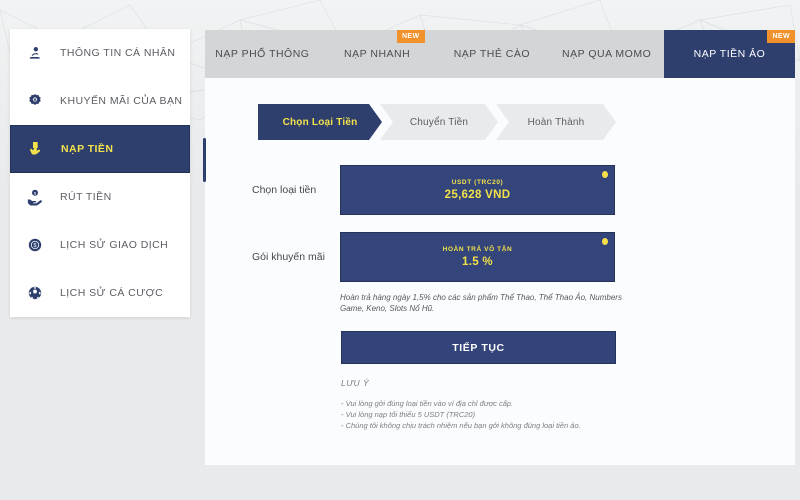 Image resolution: width=800 pixels, height=500 pixels. Describe the element at coordinates (114, 245) in the screenshot. I see `sidebar-item-label: LỊCH SỬ GIAO DỊCH` at that location.